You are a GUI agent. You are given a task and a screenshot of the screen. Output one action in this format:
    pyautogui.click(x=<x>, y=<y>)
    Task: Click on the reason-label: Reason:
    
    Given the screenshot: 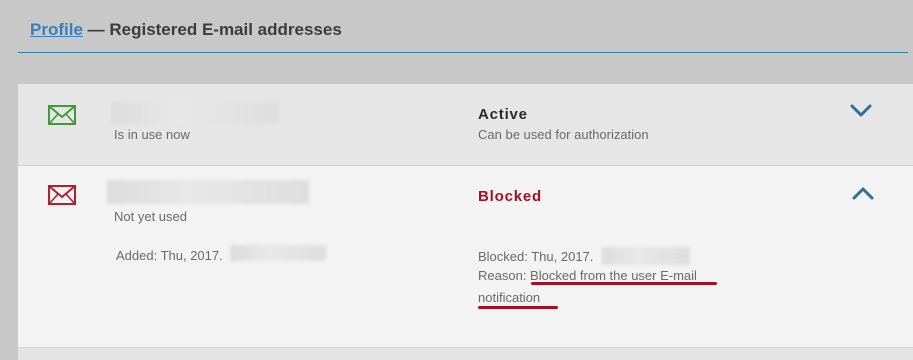 What is the action you would take?
    pyautogui.click(x=504, y=275)
    